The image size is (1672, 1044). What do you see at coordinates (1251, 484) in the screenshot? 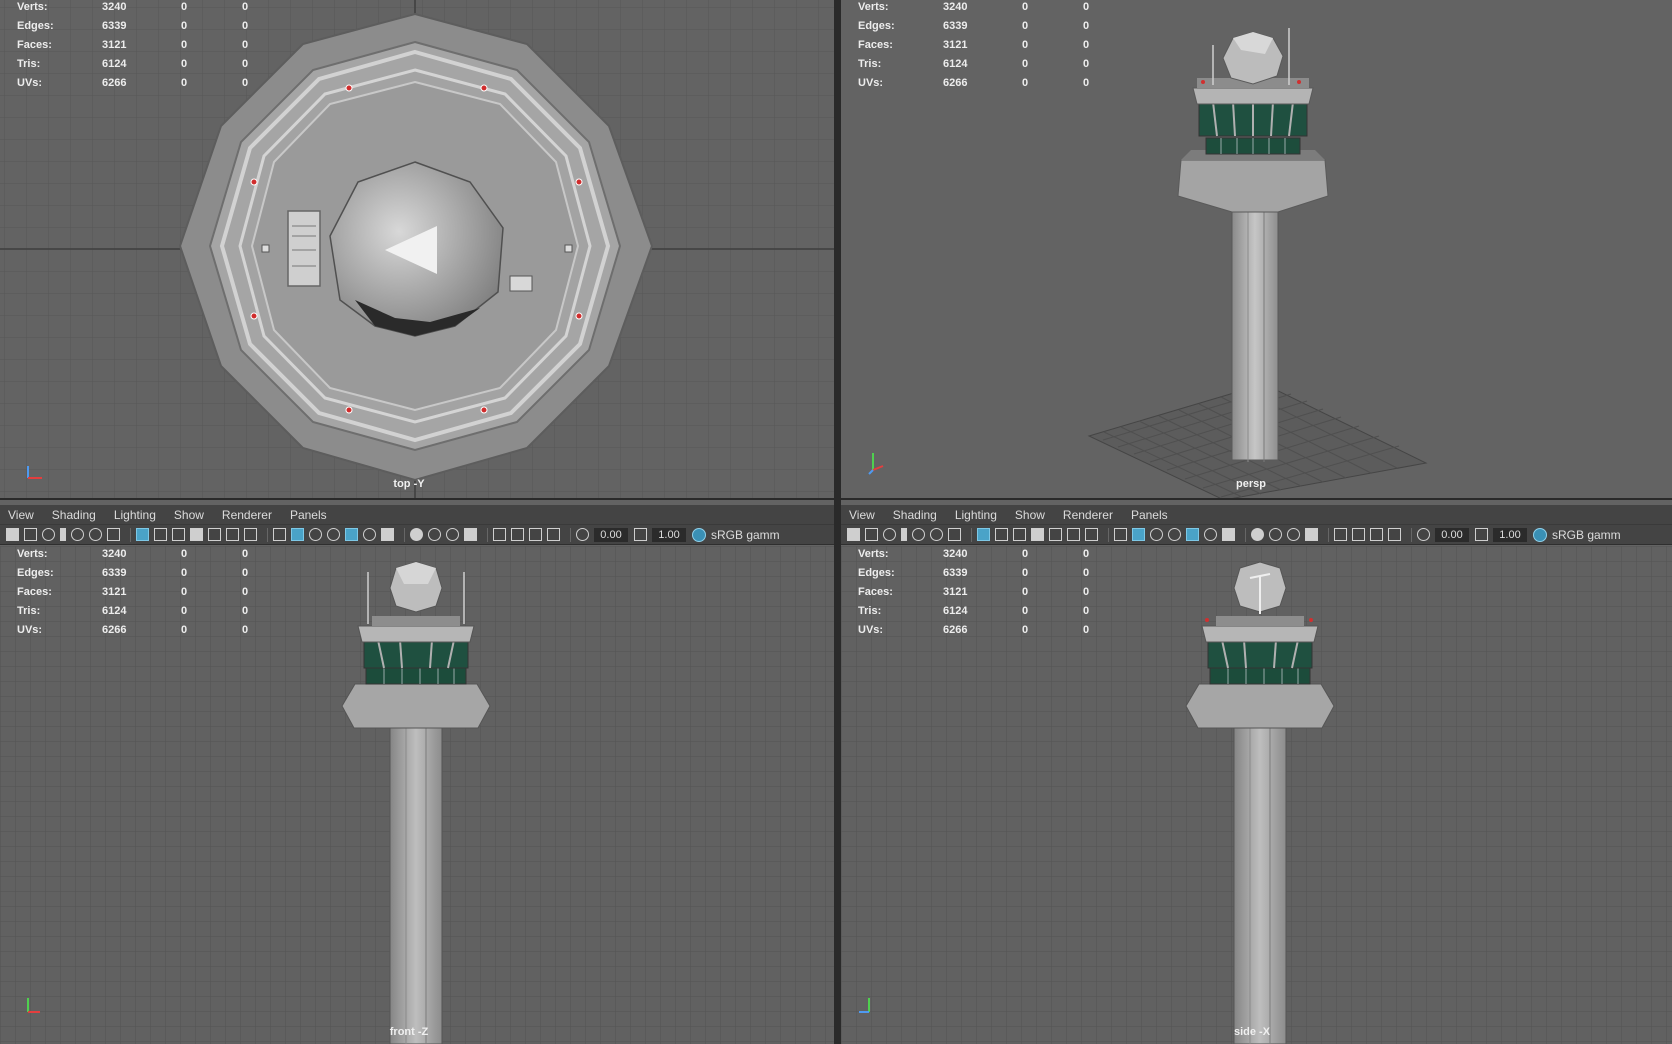
I see `viewport-label-persp: persp` at bounding box center [1251, 484].